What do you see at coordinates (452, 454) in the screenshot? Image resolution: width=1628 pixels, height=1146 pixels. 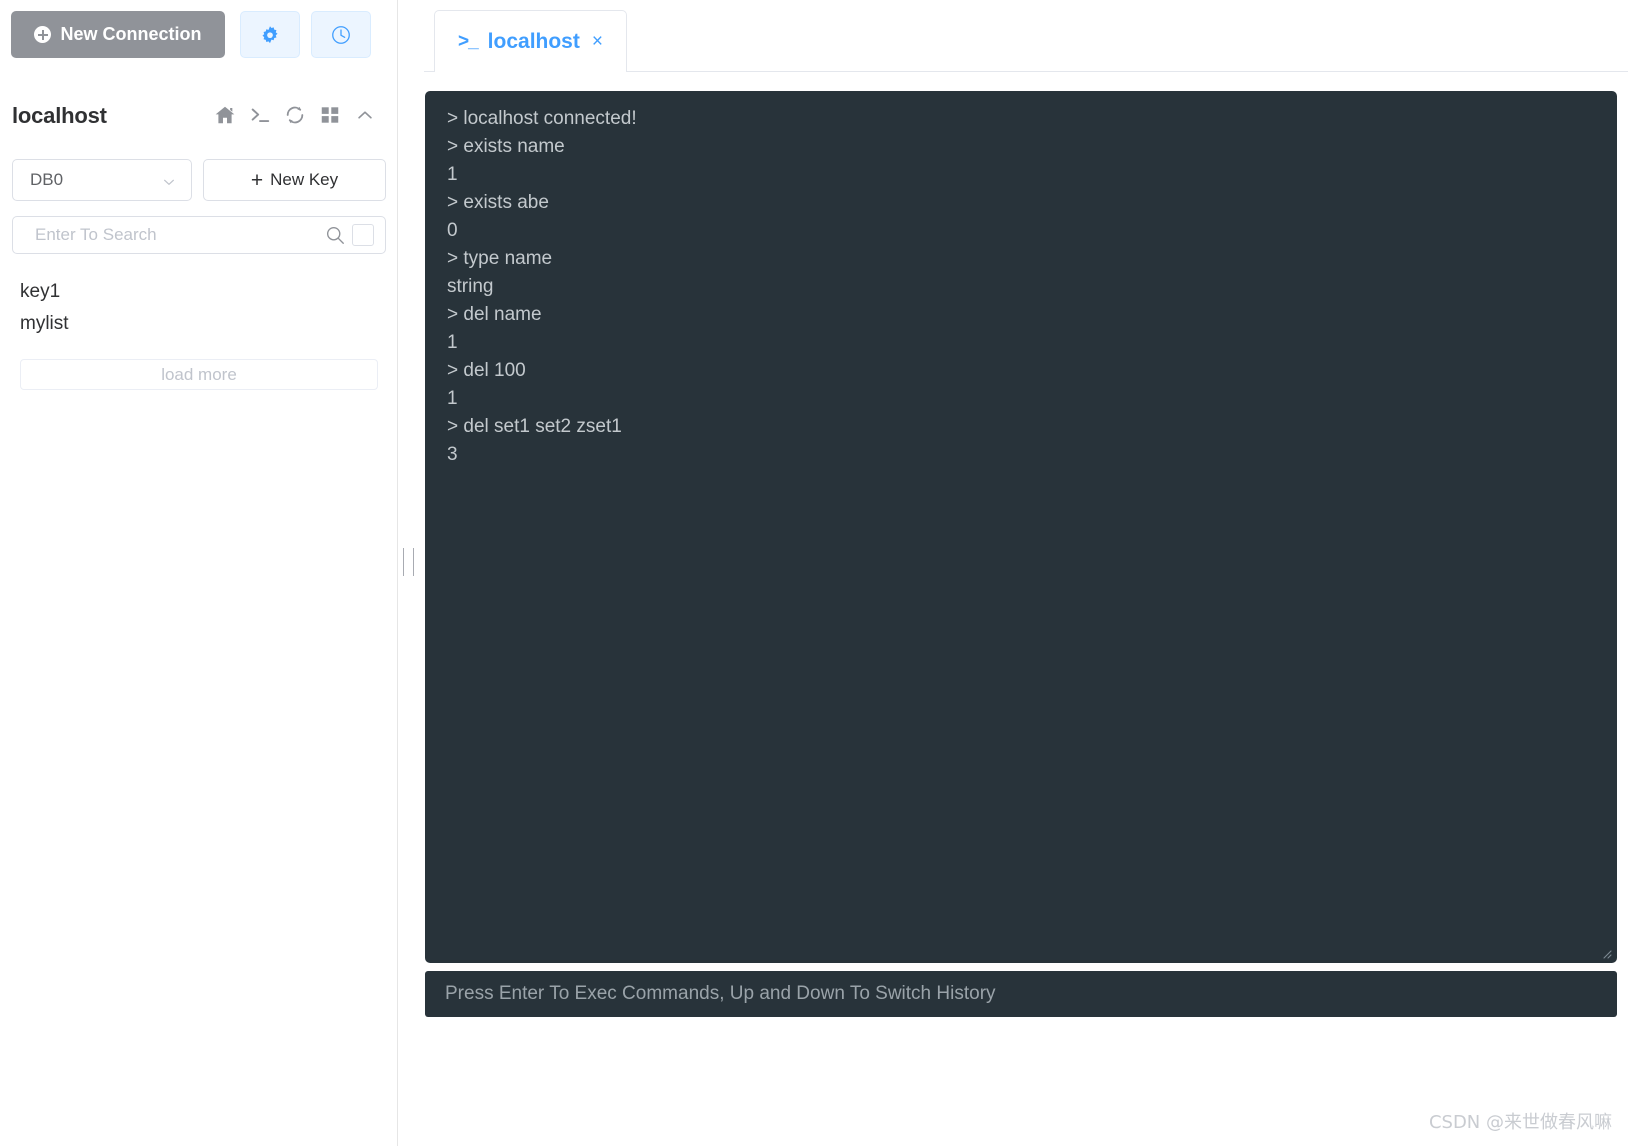 I see `terminal-line: 3` at bounding box center [452, 454].